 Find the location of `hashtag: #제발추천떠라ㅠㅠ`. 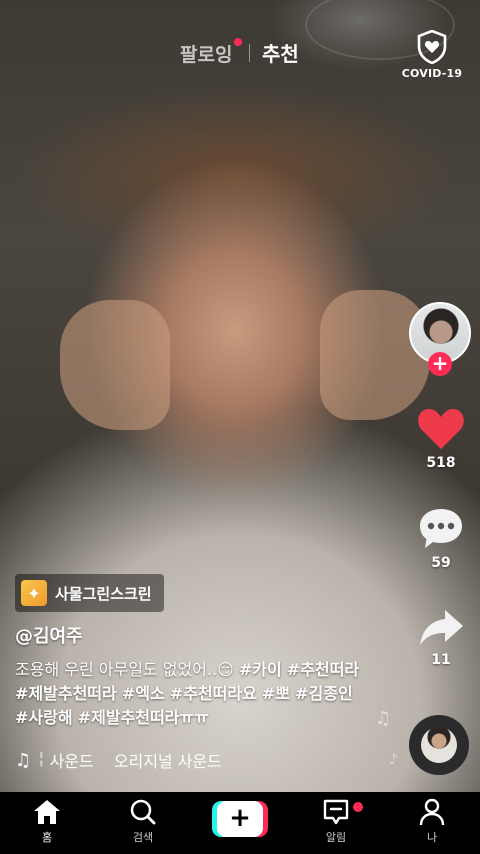

hashtag: #제발추천떠라ㅠㅠ is located at coordinates (143, 717).